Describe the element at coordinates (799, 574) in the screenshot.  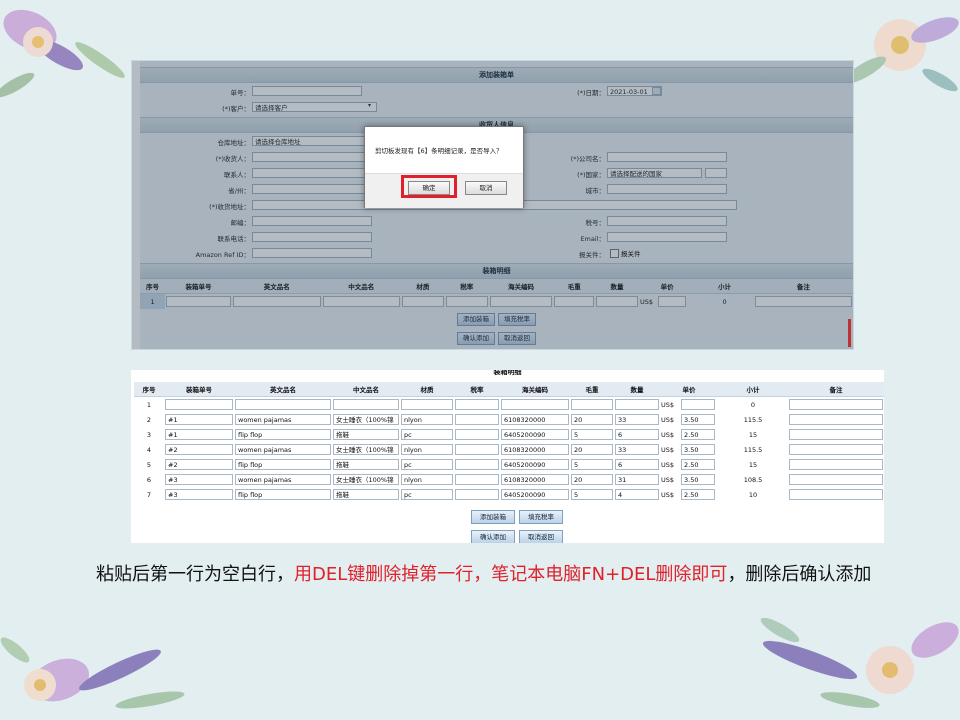
I see `caption-part3: ，删除后确认添加` at that location.